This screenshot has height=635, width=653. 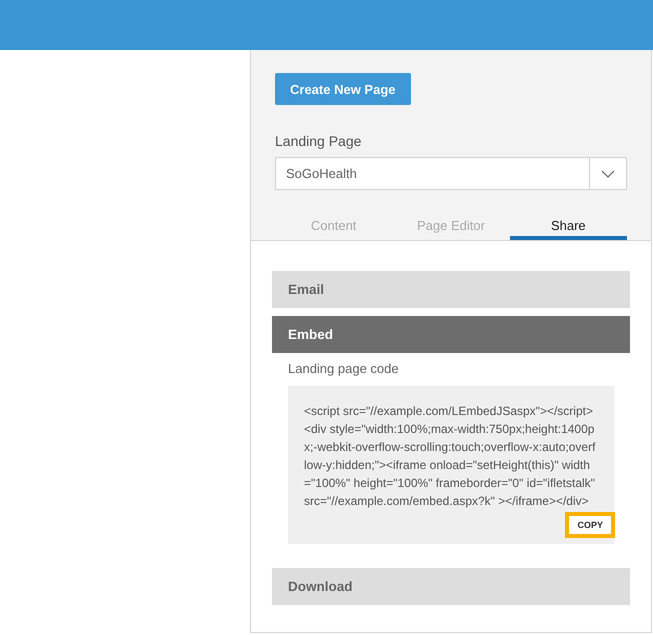 What do you see at coordinates (568, 229) in the screenshot?
I see `tab: Share` at bounding box center [568, 229].